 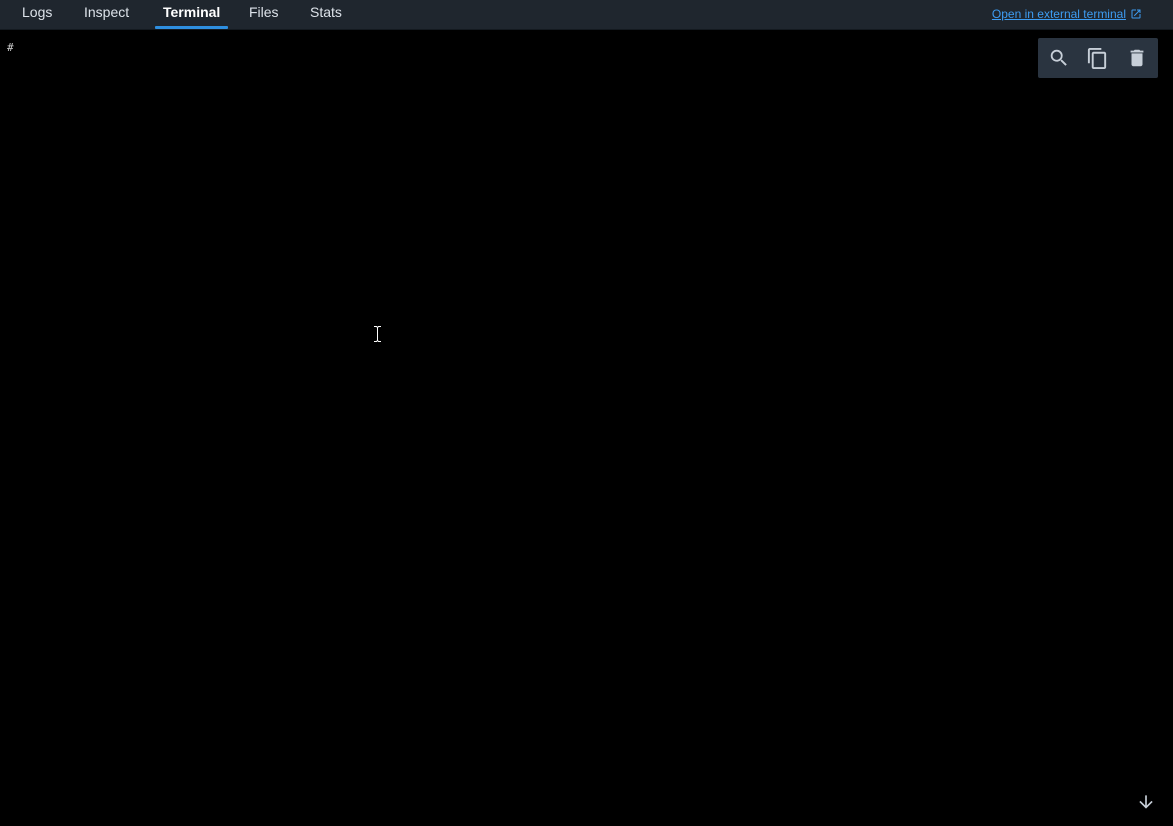 What do you see at coordinates (37, 12) in the screenshot?
I see `tab-logs-label: Logs` at bounding box center [37, 12].